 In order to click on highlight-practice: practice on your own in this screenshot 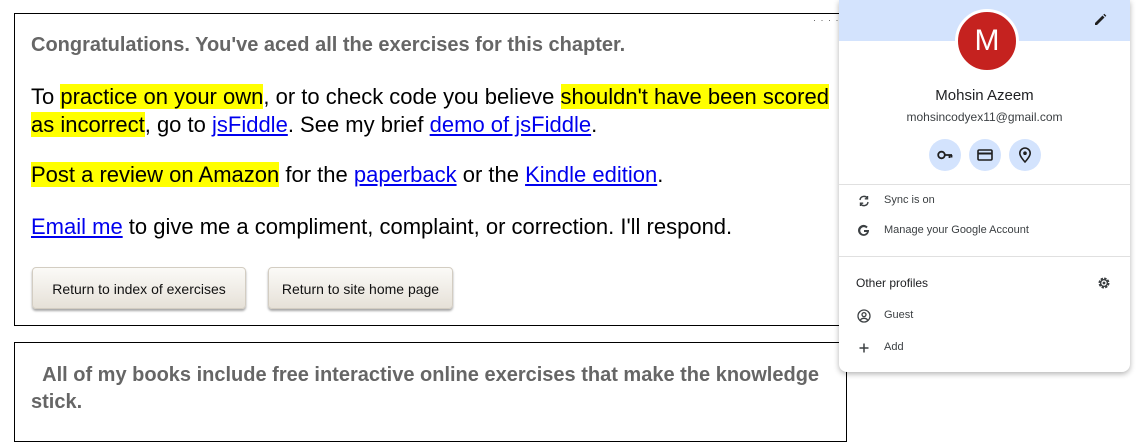, I will do `click(162, 96)`.